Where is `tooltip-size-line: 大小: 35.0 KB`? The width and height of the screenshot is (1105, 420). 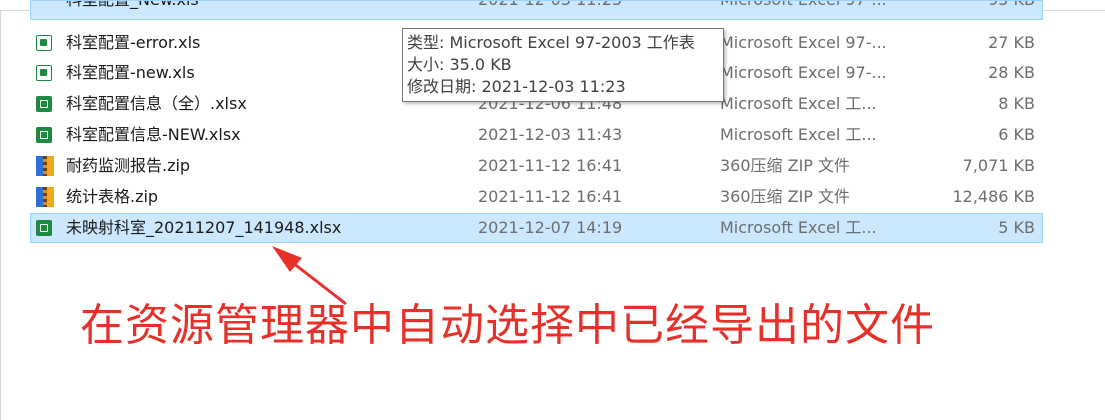
tooltip-size-line: 大小: 35.0 KB is located at coordinates (459, 64).